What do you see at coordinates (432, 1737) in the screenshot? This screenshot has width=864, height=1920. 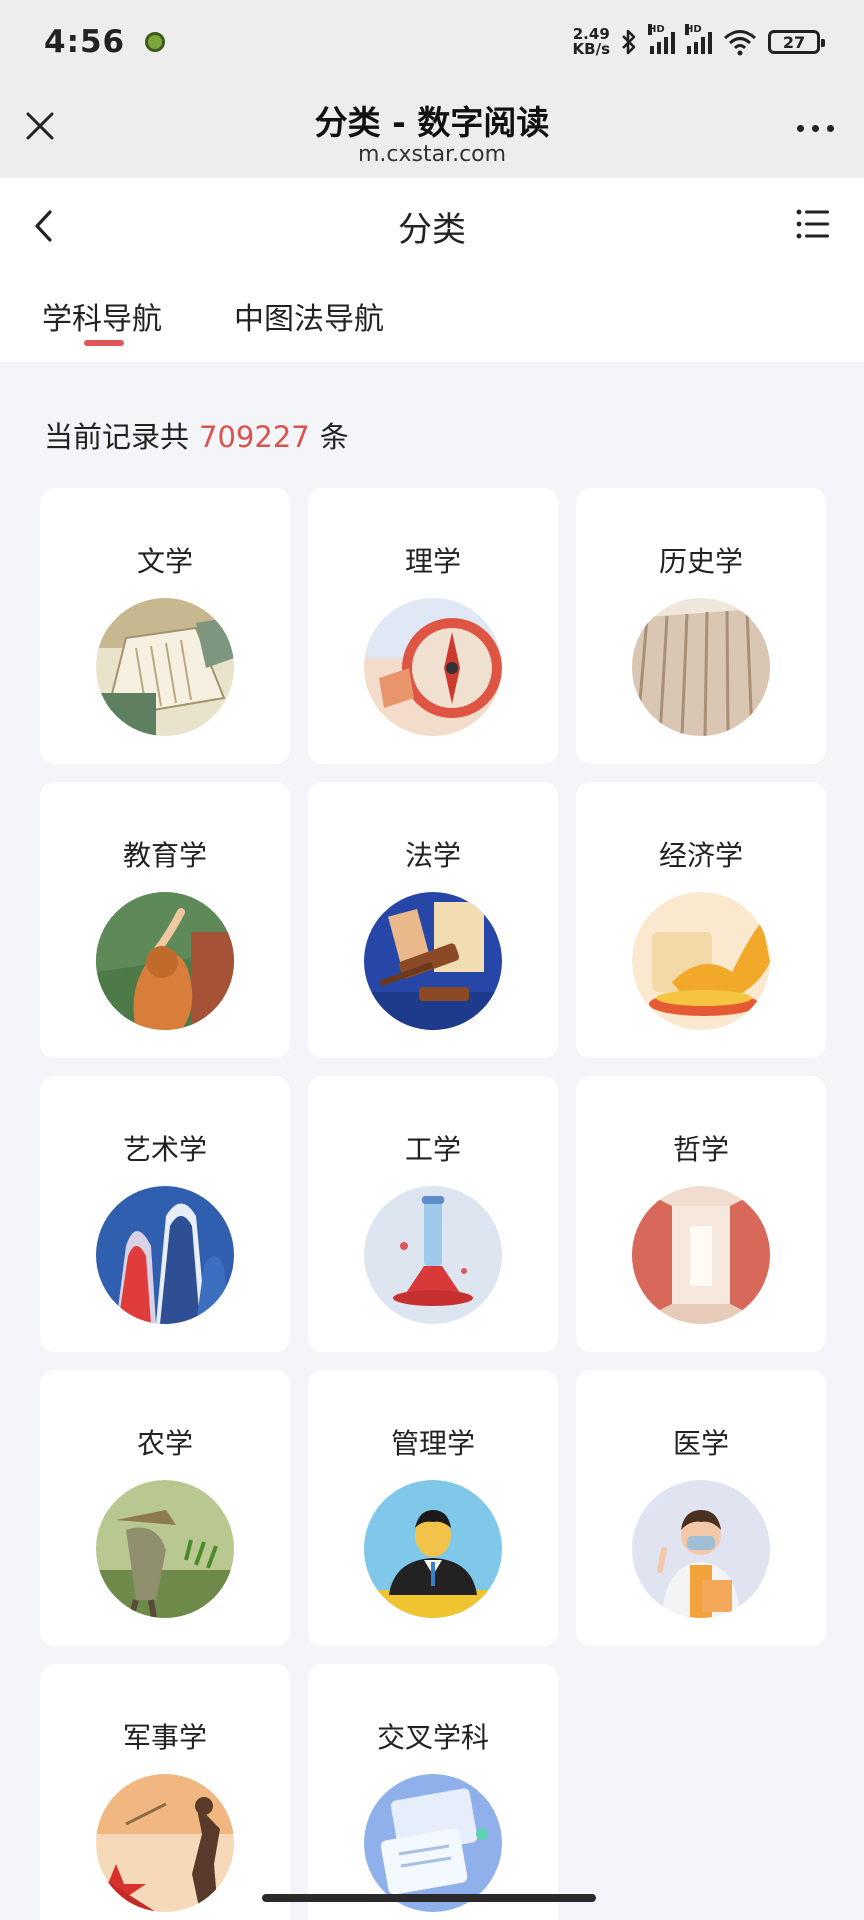 I see `category-label: 交叉学科` at bounding box center [432, 1737].